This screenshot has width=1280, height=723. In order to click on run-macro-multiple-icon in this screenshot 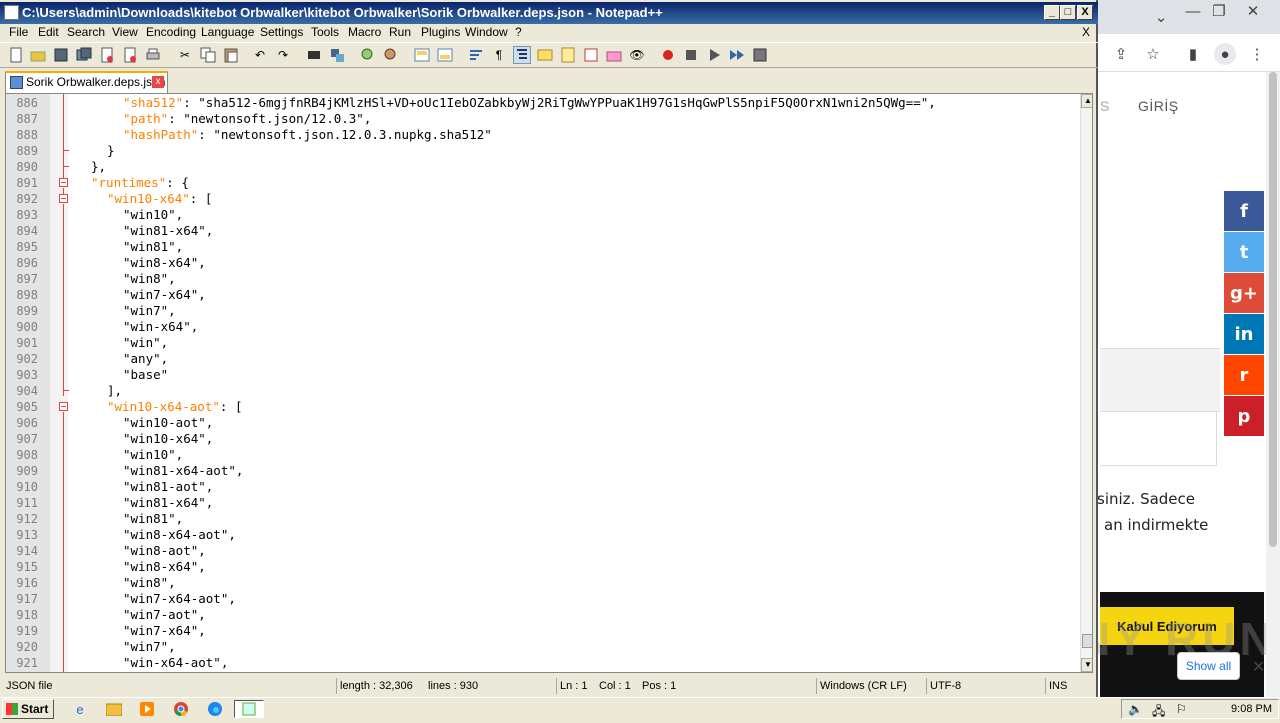, I will do `click(737, 55)`.